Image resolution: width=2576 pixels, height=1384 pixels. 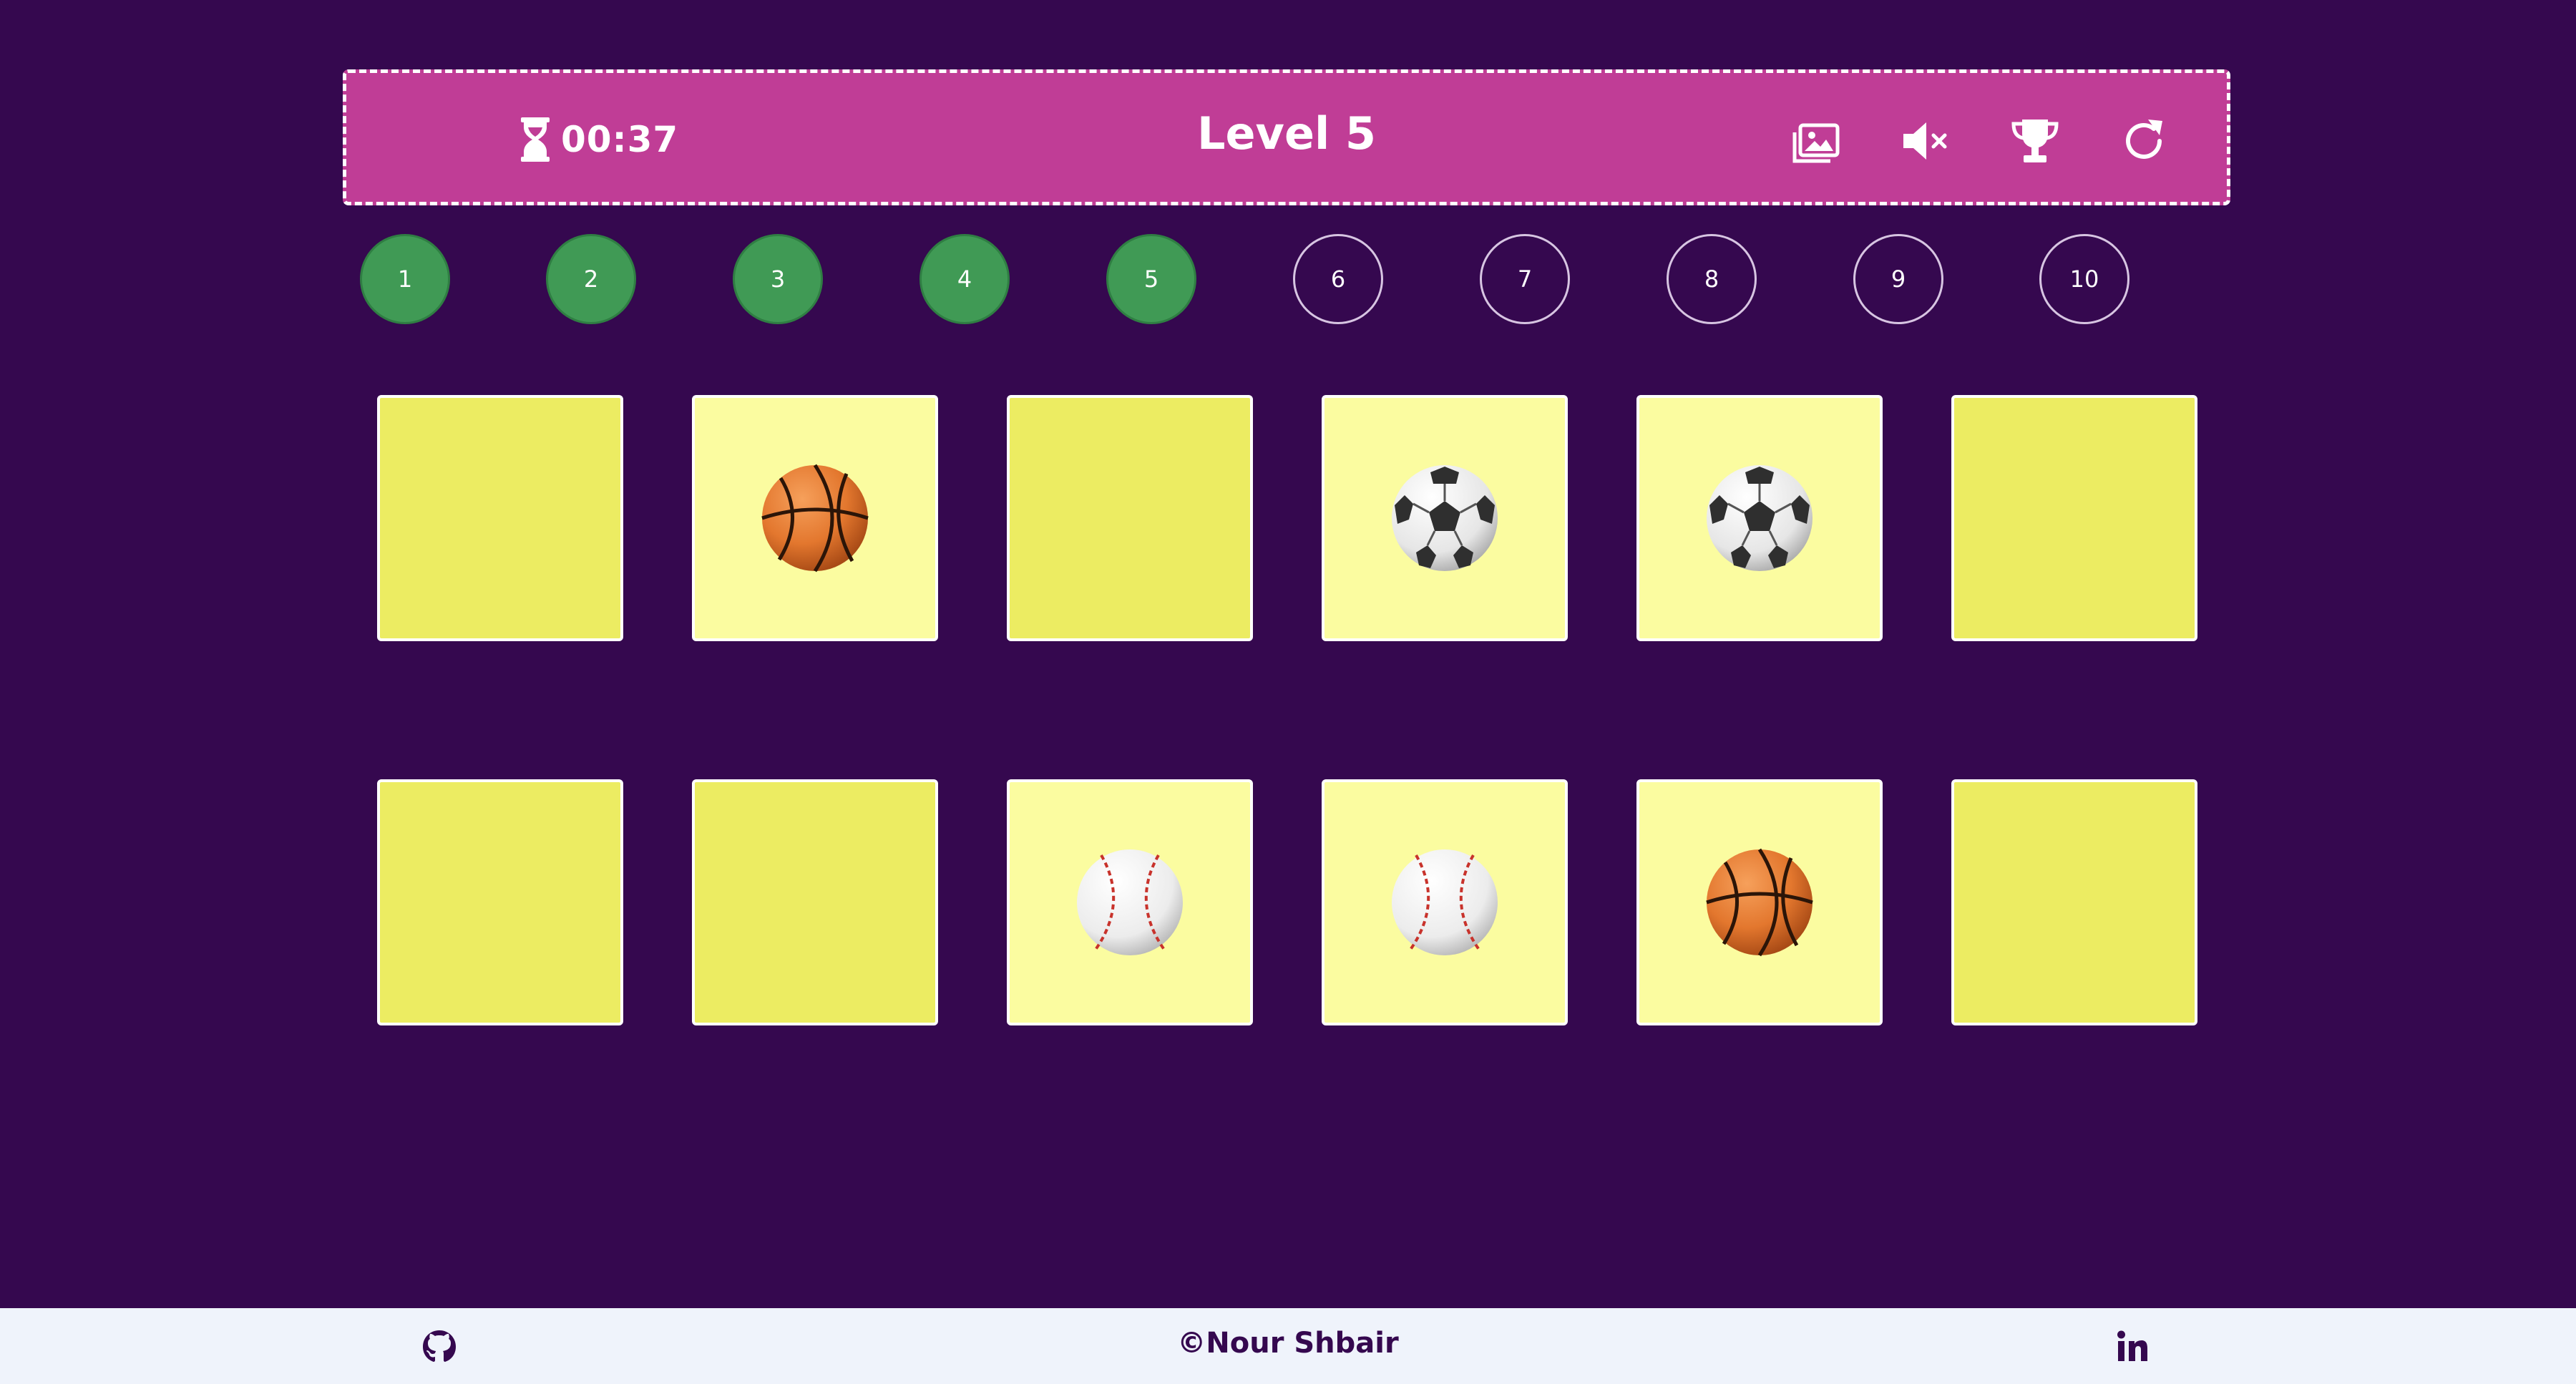 I want to click on level-button-10: 10, so click(x=2084, y=279).